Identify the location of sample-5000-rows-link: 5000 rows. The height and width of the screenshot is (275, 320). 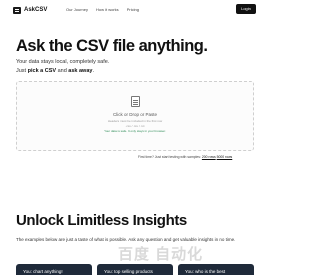
(225, 157).